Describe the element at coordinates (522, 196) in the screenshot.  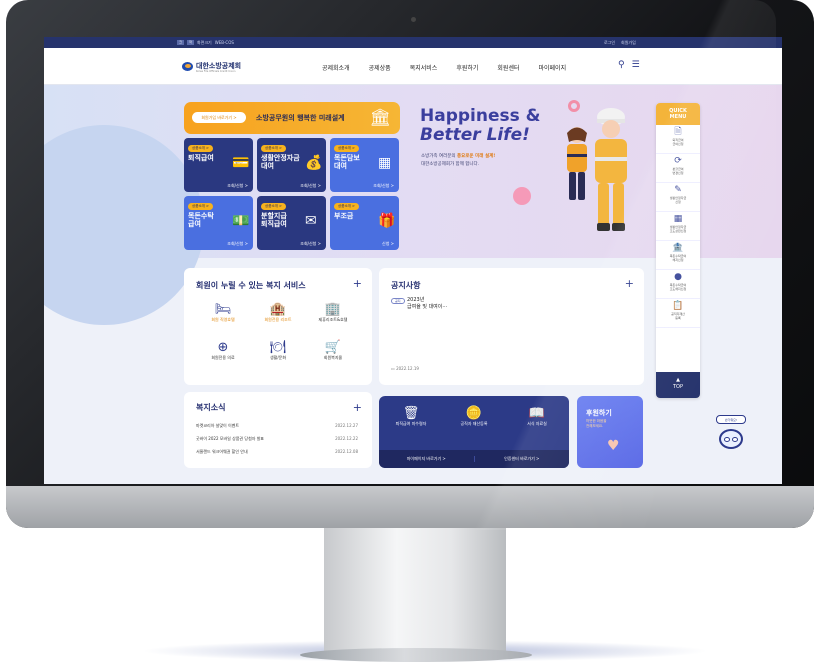
I see `decorative-ball` at that location.